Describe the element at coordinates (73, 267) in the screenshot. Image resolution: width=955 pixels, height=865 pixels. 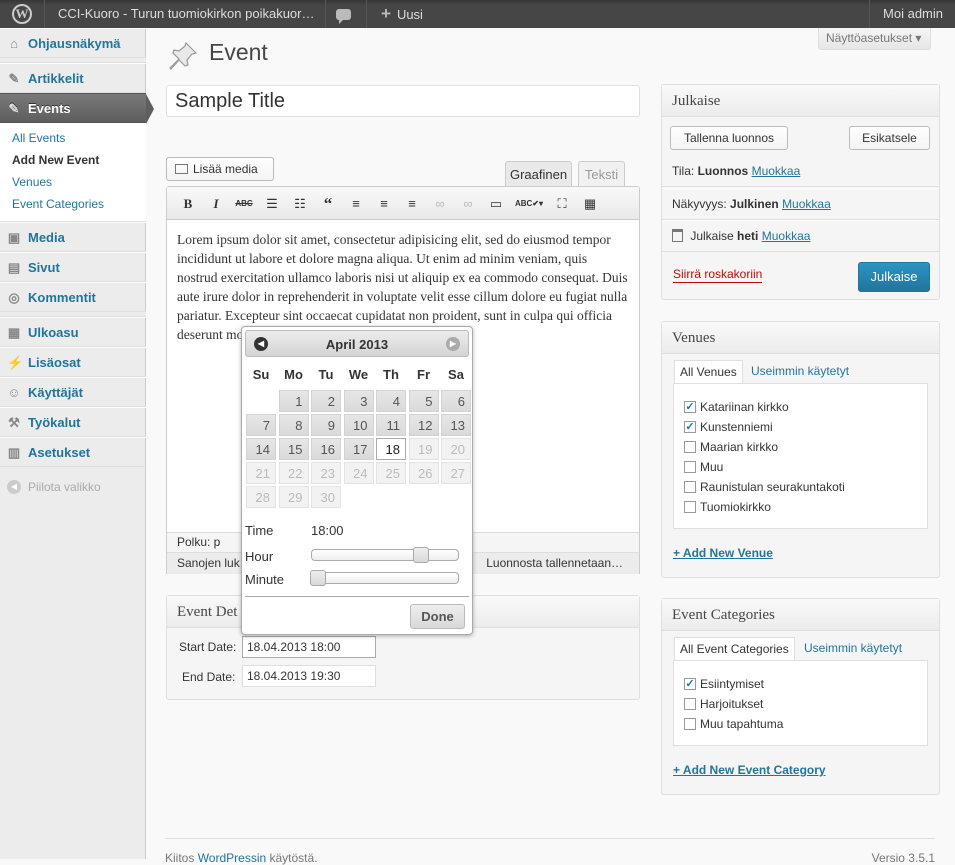
I see `menu-pages: ▤ Sivut` at that location.